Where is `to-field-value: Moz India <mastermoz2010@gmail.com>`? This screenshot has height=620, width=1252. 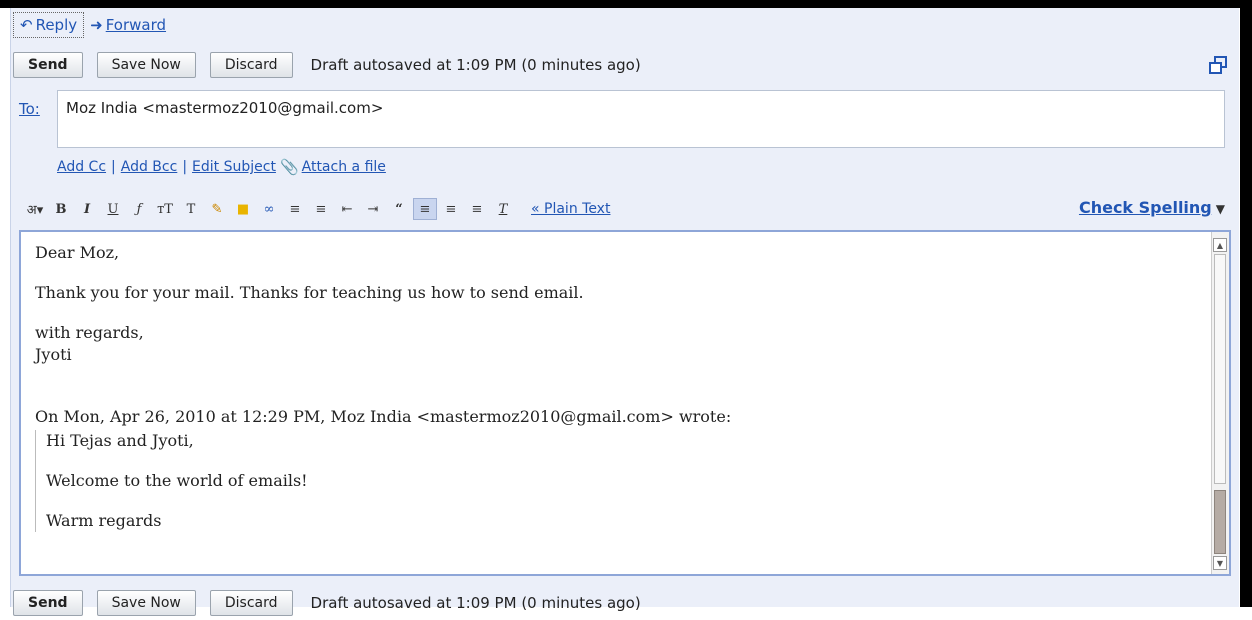 to-field-value: Moz India <mastermoz2010@gmail.com> is located at coordinates (225, 108).